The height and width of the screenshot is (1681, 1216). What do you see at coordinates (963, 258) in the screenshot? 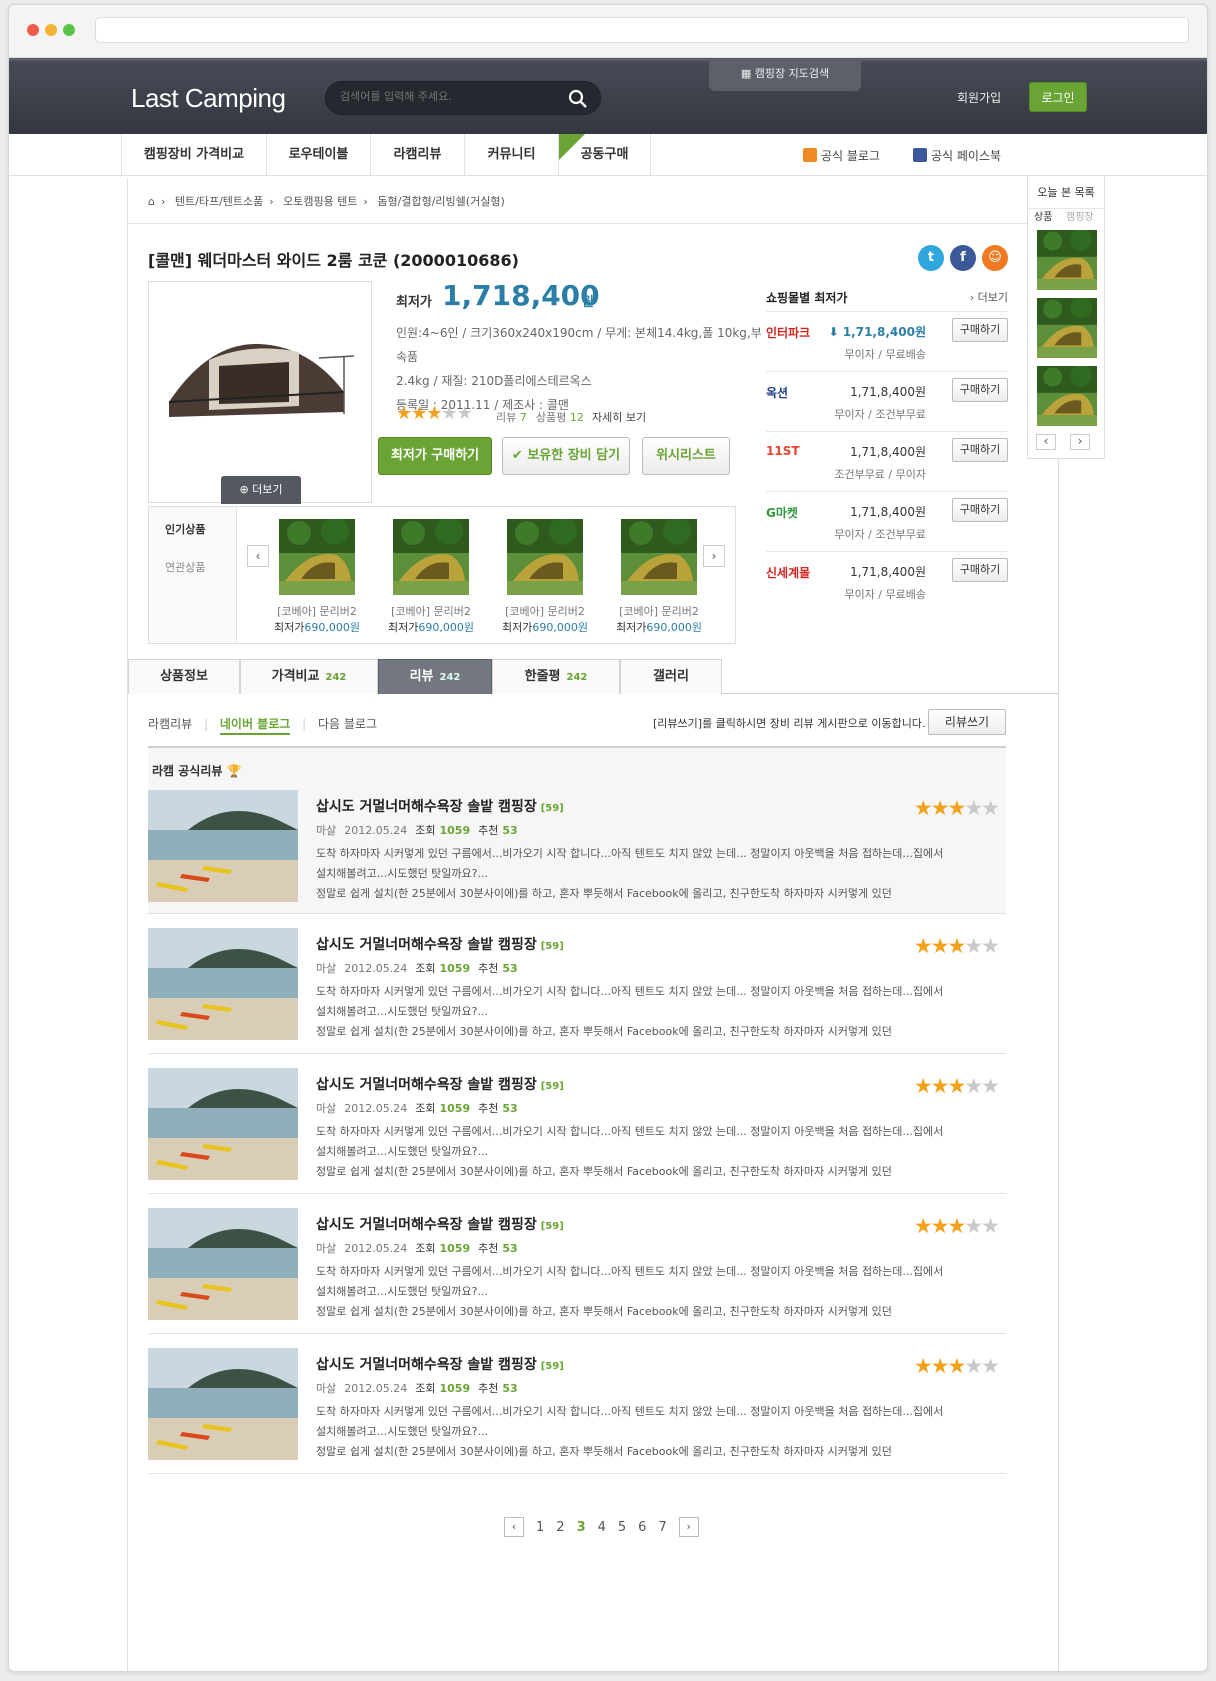
I see `facebook-share-icon: f` at bounding box center [963, 258].